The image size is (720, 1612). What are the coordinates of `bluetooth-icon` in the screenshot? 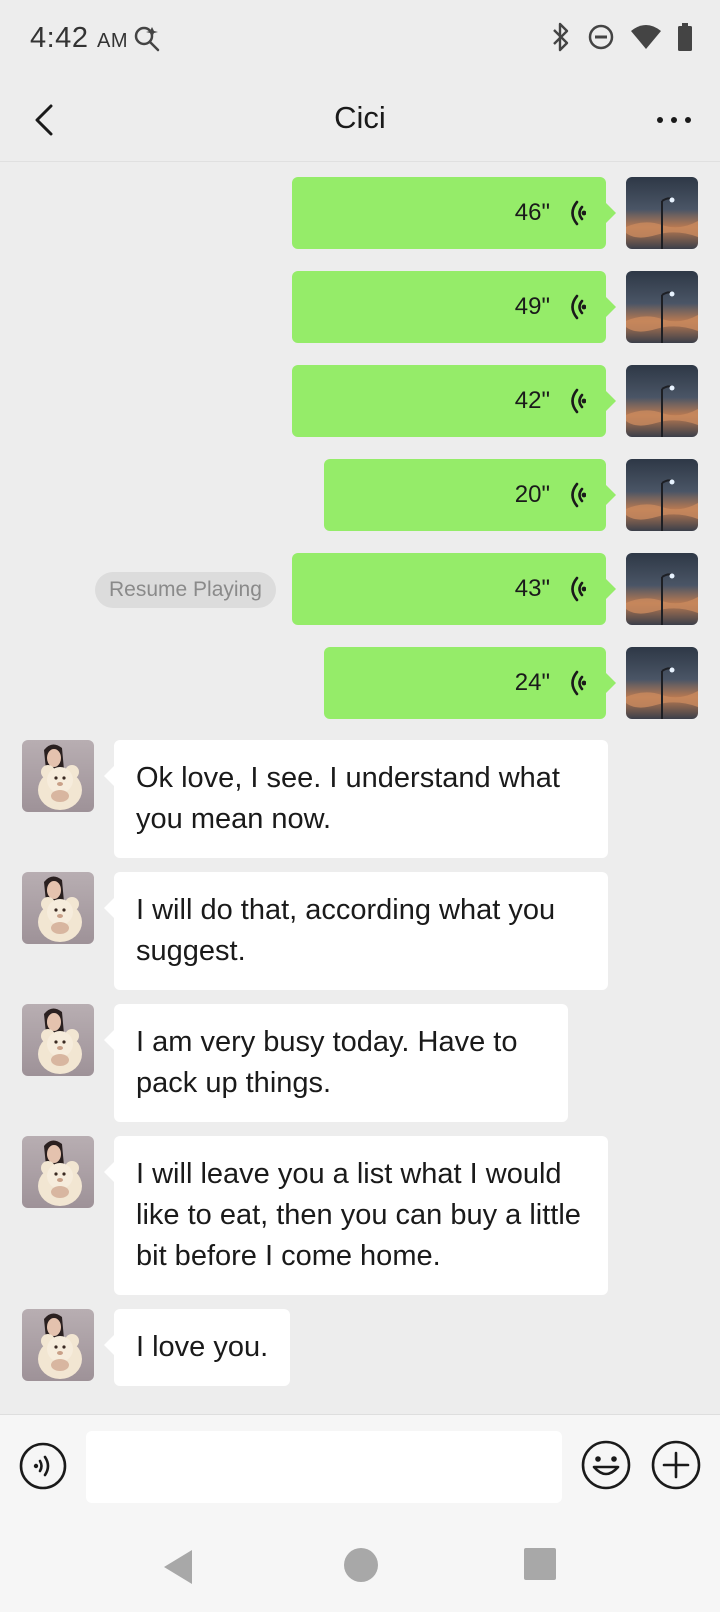 It's located at (561, 37).